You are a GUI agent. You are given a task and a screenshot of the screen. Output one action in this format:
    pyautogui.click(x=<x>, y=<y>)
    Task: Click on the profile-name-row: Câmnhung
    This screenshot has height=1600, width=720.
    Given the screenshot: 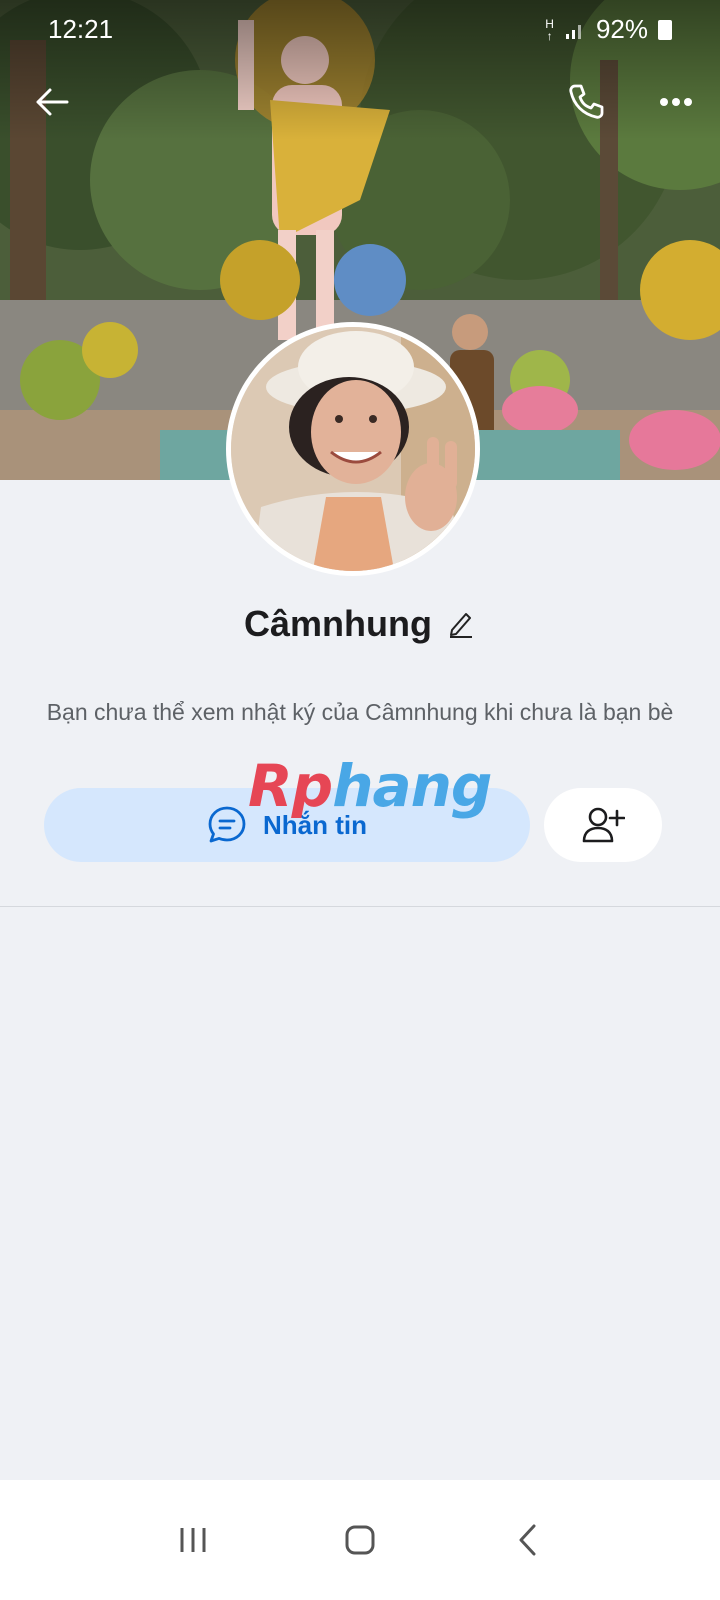 What is the action you would take?
    pyautogui.click(x=360, y=624)
    